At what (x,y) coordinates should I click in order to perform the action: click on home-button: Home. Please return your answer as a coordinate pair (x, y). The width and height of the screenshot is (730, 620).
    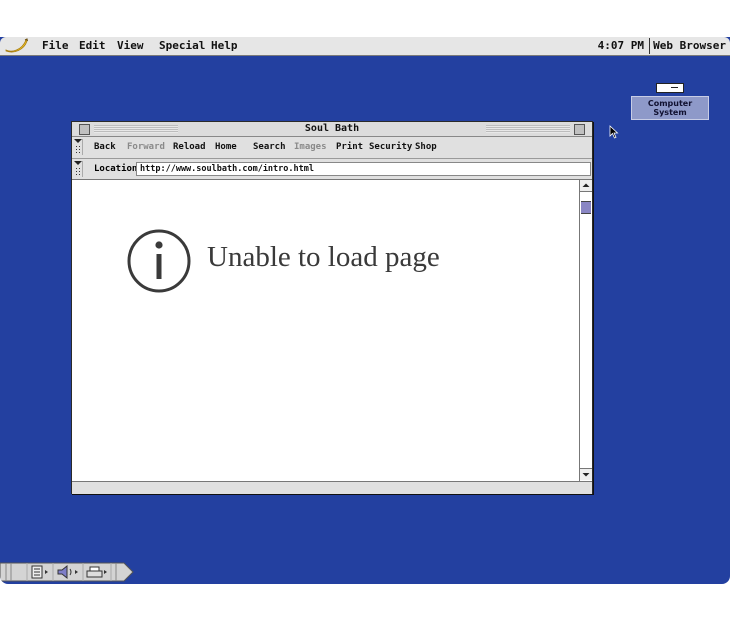
    Looking at the image, I should click on (226, 147).